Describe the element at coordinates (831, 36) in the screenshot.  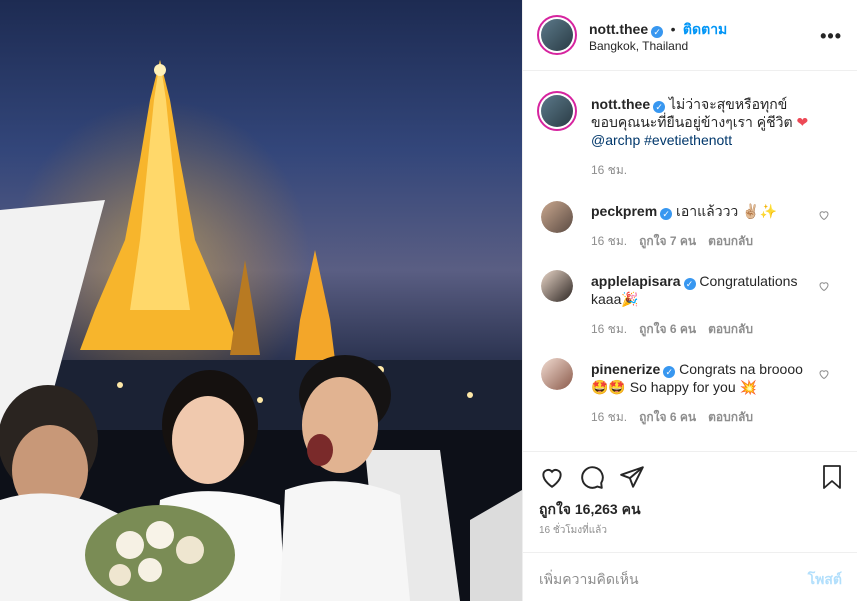
I see `more-options-icon: •••` at that location.